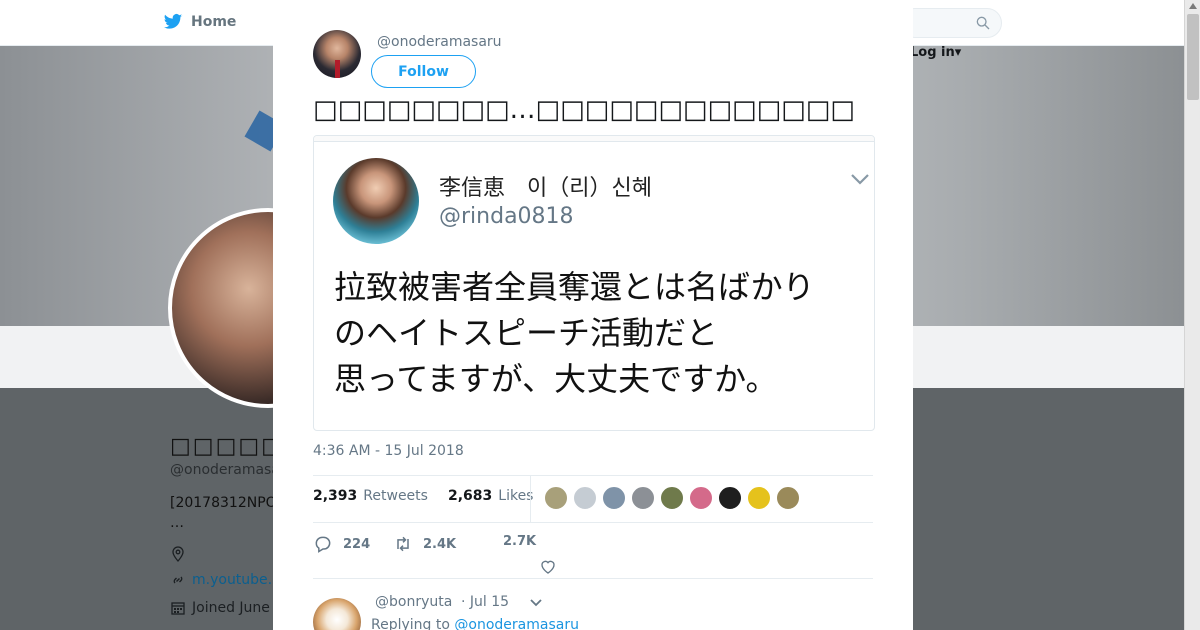 The width and height of the screenshot is (1200, 630). I want to click on liker-avatars, so click(672, 498).